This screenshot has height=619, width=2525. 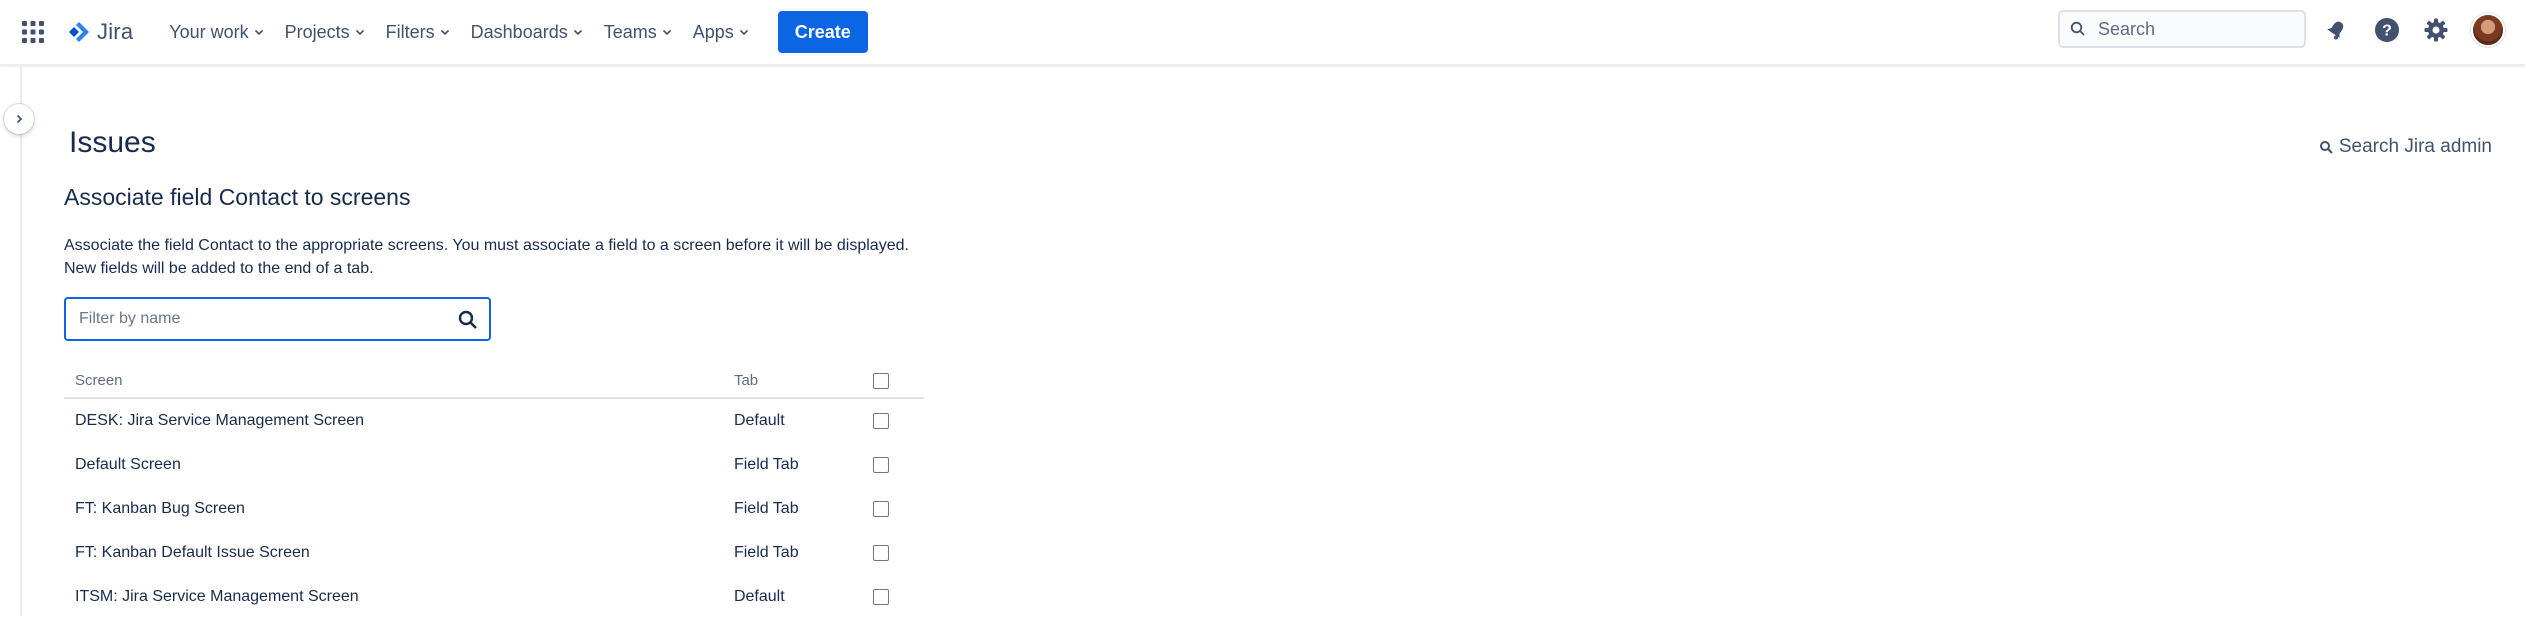 I want to click on chevron-right-icon, so click(x=19, y=119).